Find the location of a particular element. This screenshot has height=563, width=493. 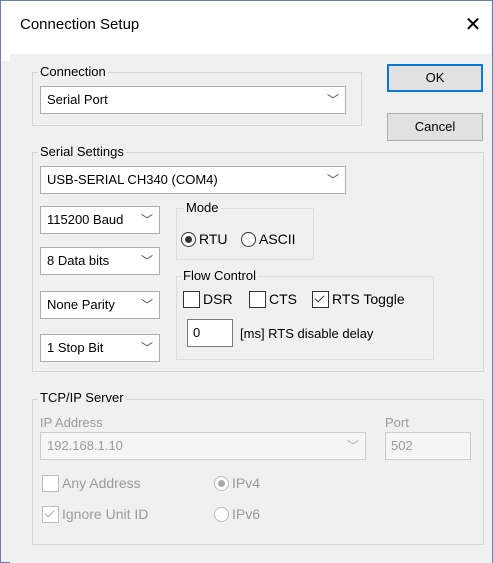

ignore-unit-id-option: Ignore Unit ID is located at coordinates (95, 514).